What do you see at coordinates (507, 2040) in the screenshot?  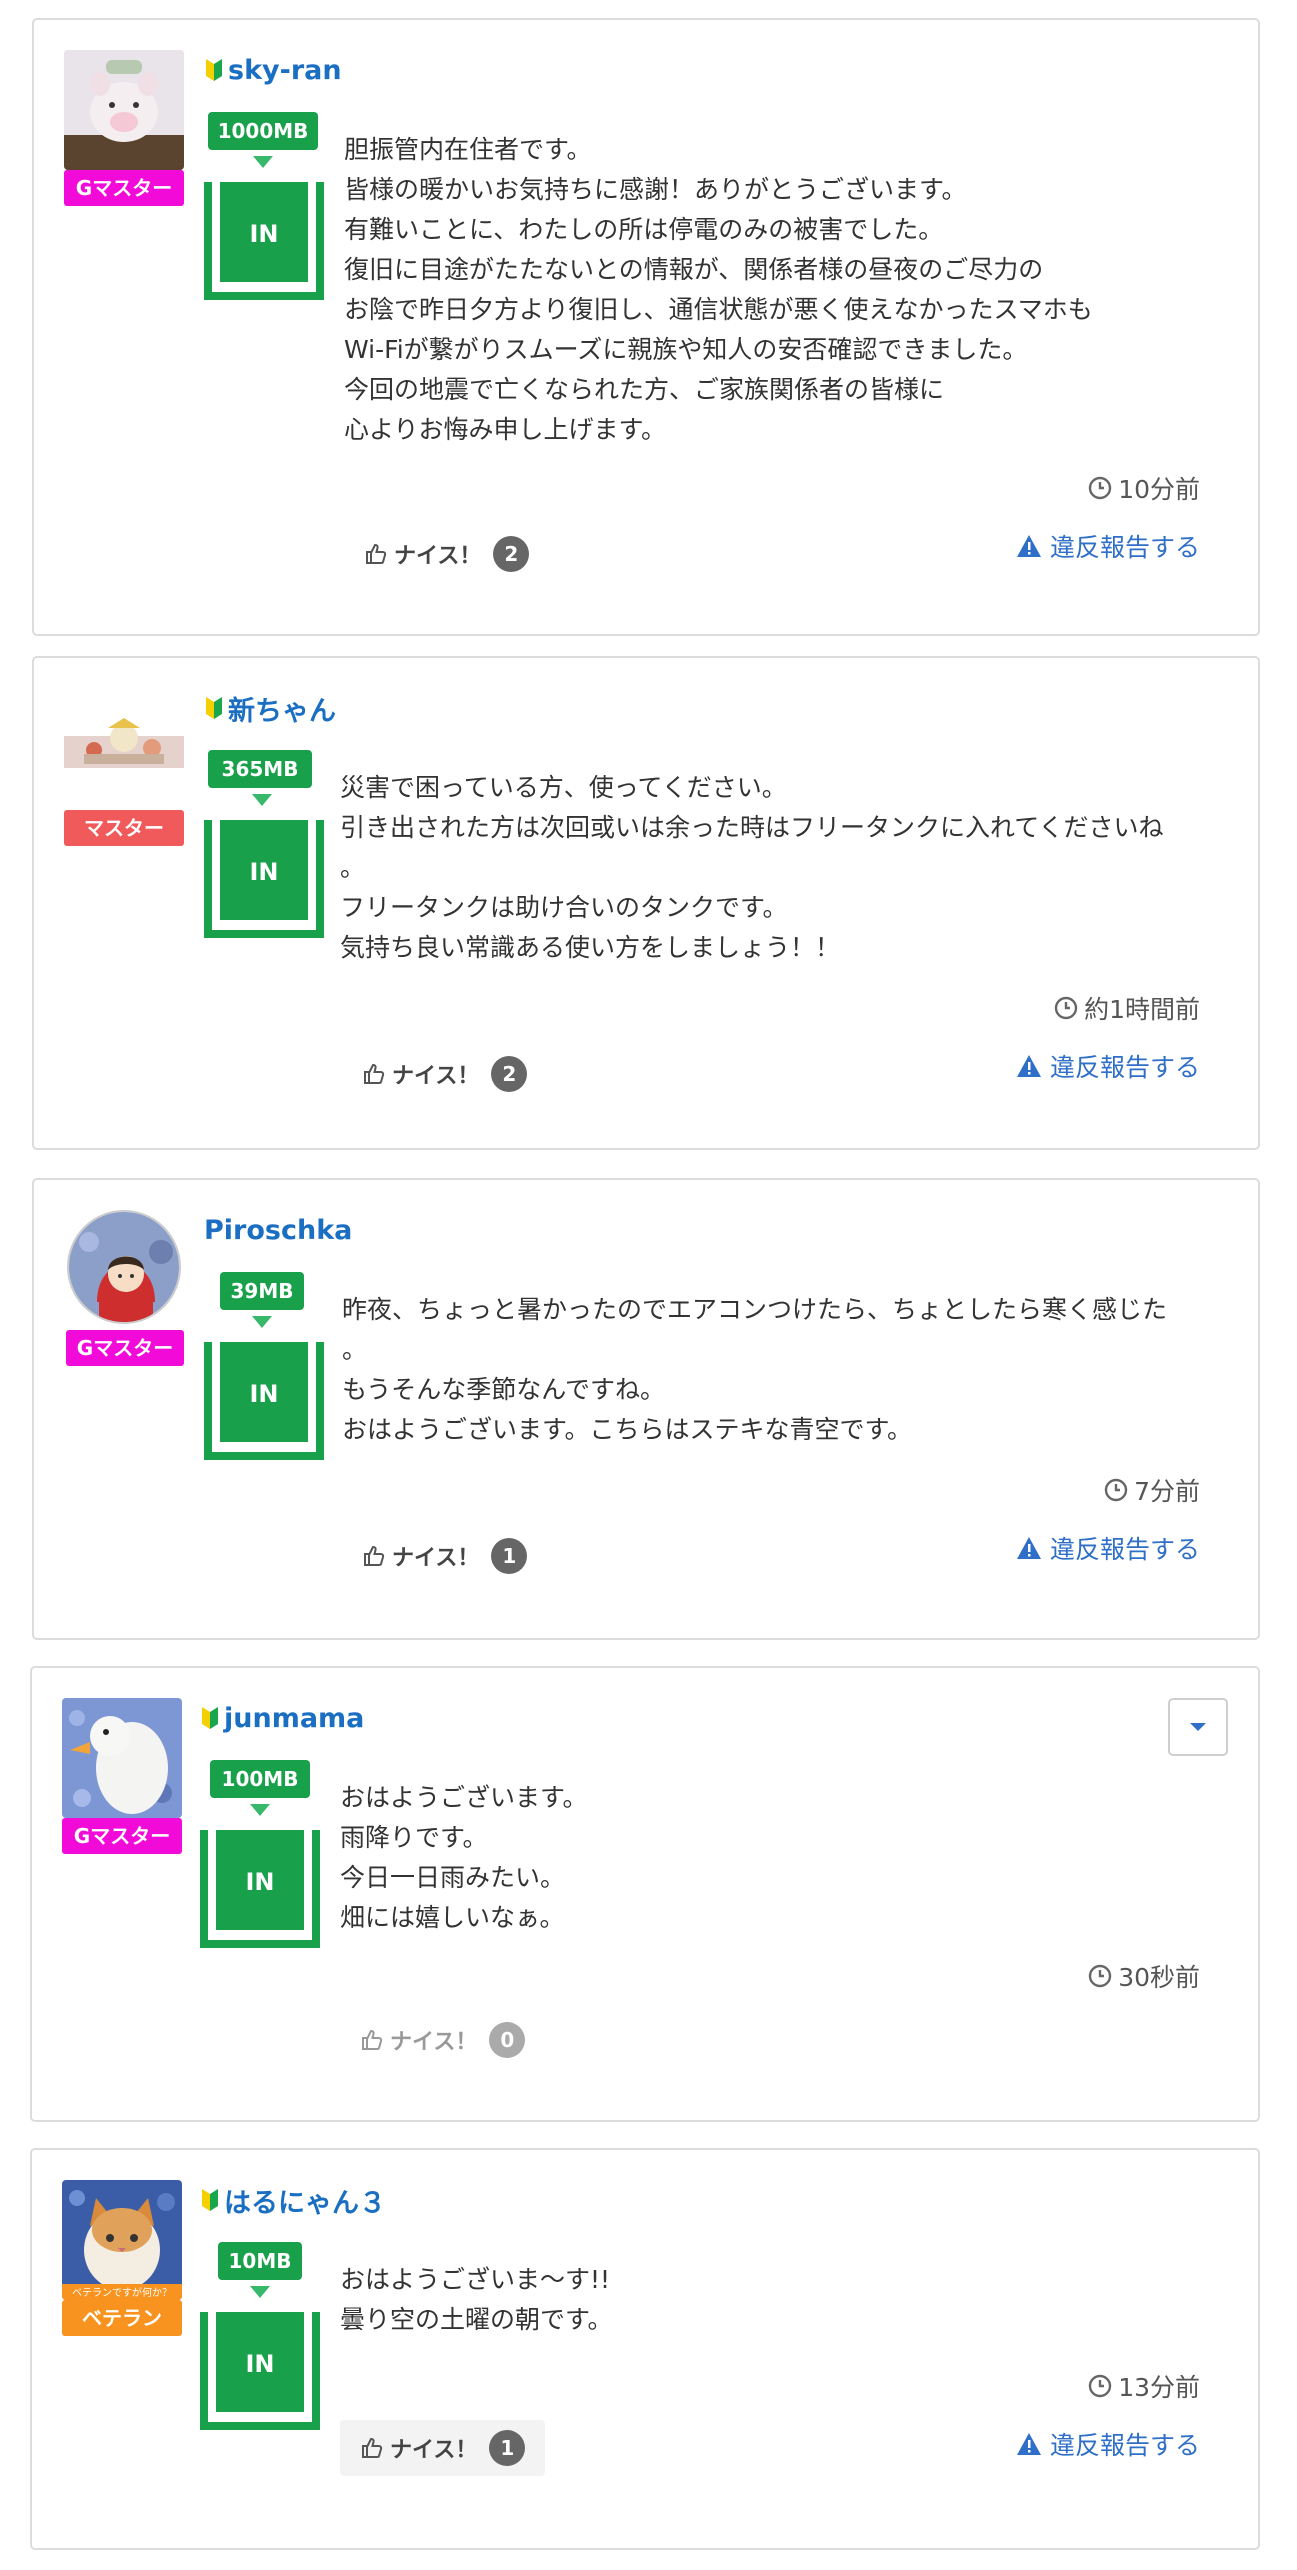 I see `nice-count-badge: 0` at bounding box center [507, 2040].